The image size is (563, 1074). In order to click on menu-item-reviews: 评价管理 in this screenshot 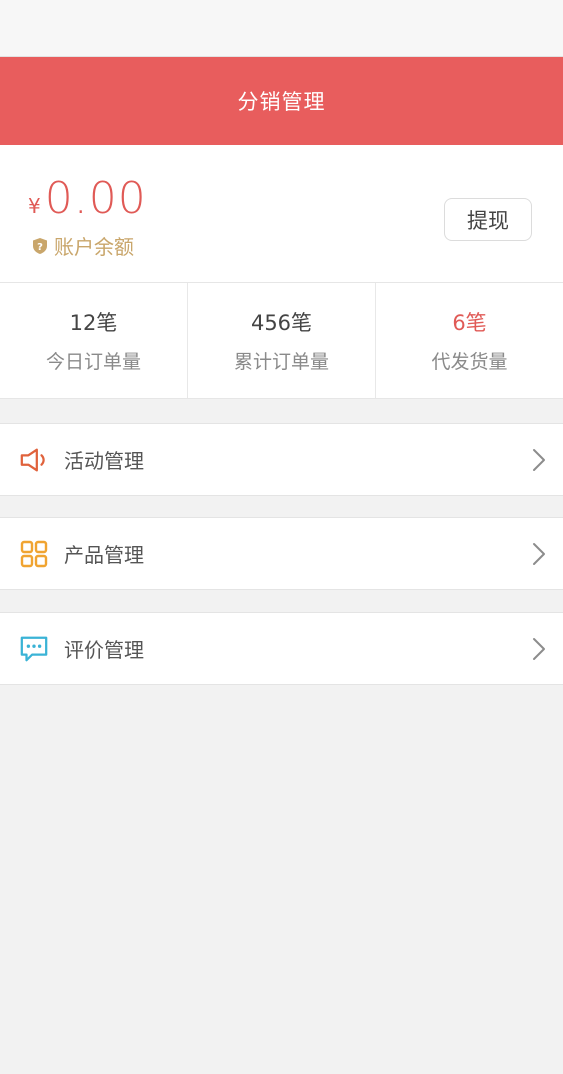, I will do `click(281, 648)`.